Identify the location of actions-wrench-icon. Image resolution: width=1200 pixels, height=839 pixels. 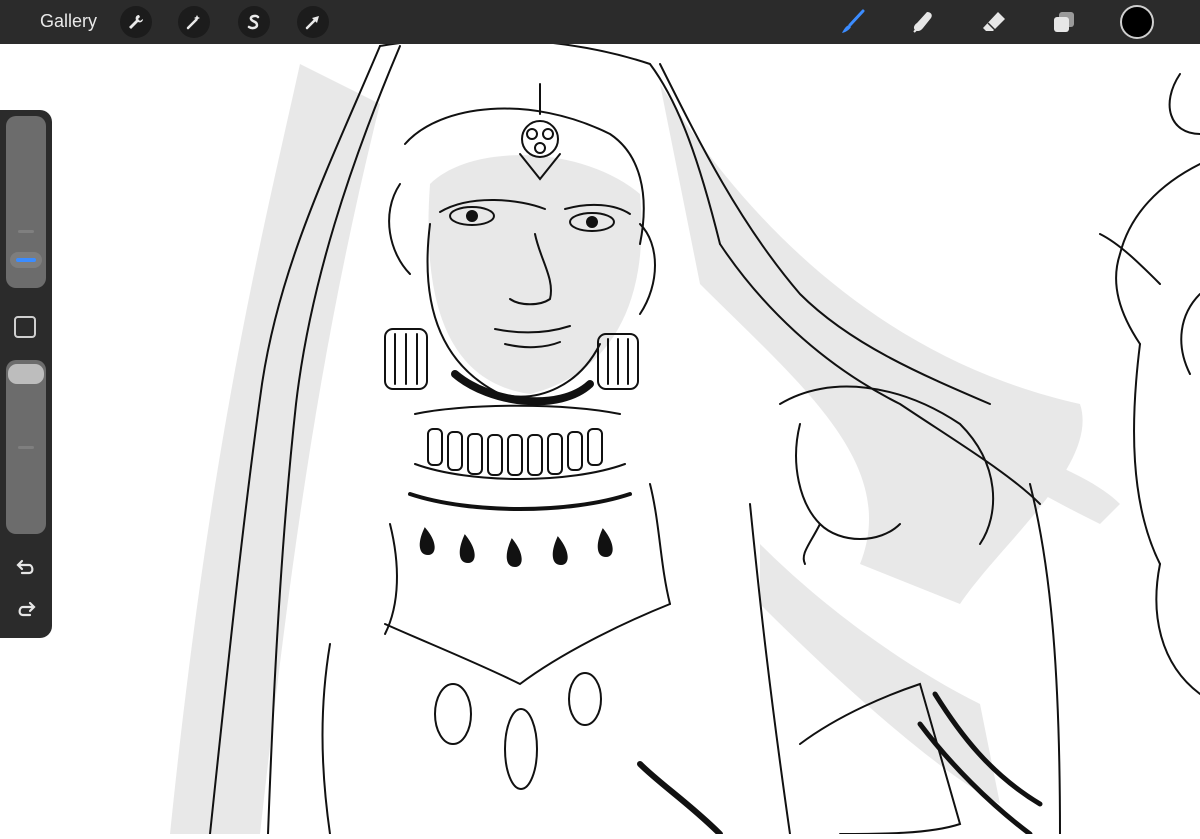
(136, 22).